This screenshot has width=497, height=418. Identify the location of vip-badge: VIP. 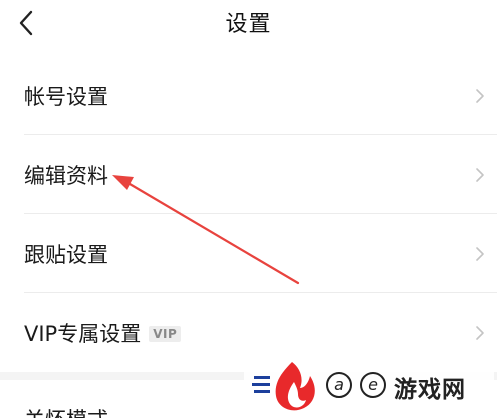
(165, 333).